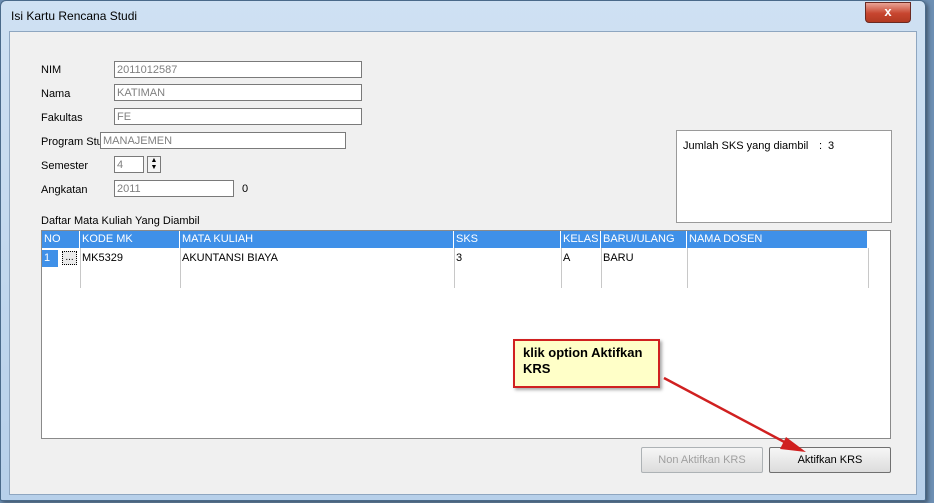  I want to click on annotation-arrow, so click(734, 414).